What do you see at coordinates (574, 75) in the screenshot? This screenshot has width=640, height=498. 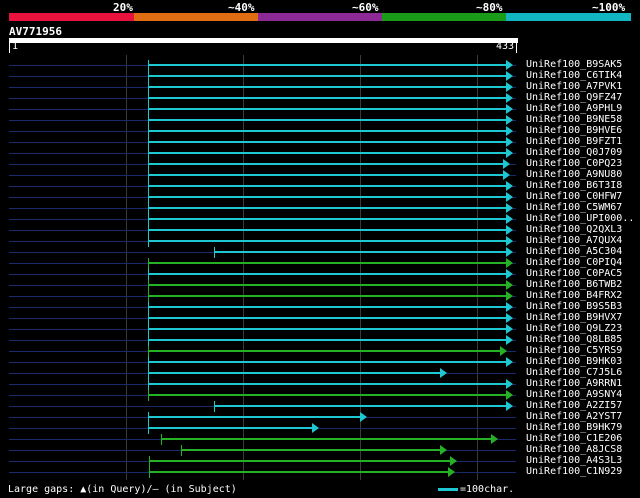 I see `hit-label: UniRef100_C6TIK4` at bounding box center [574, 75].